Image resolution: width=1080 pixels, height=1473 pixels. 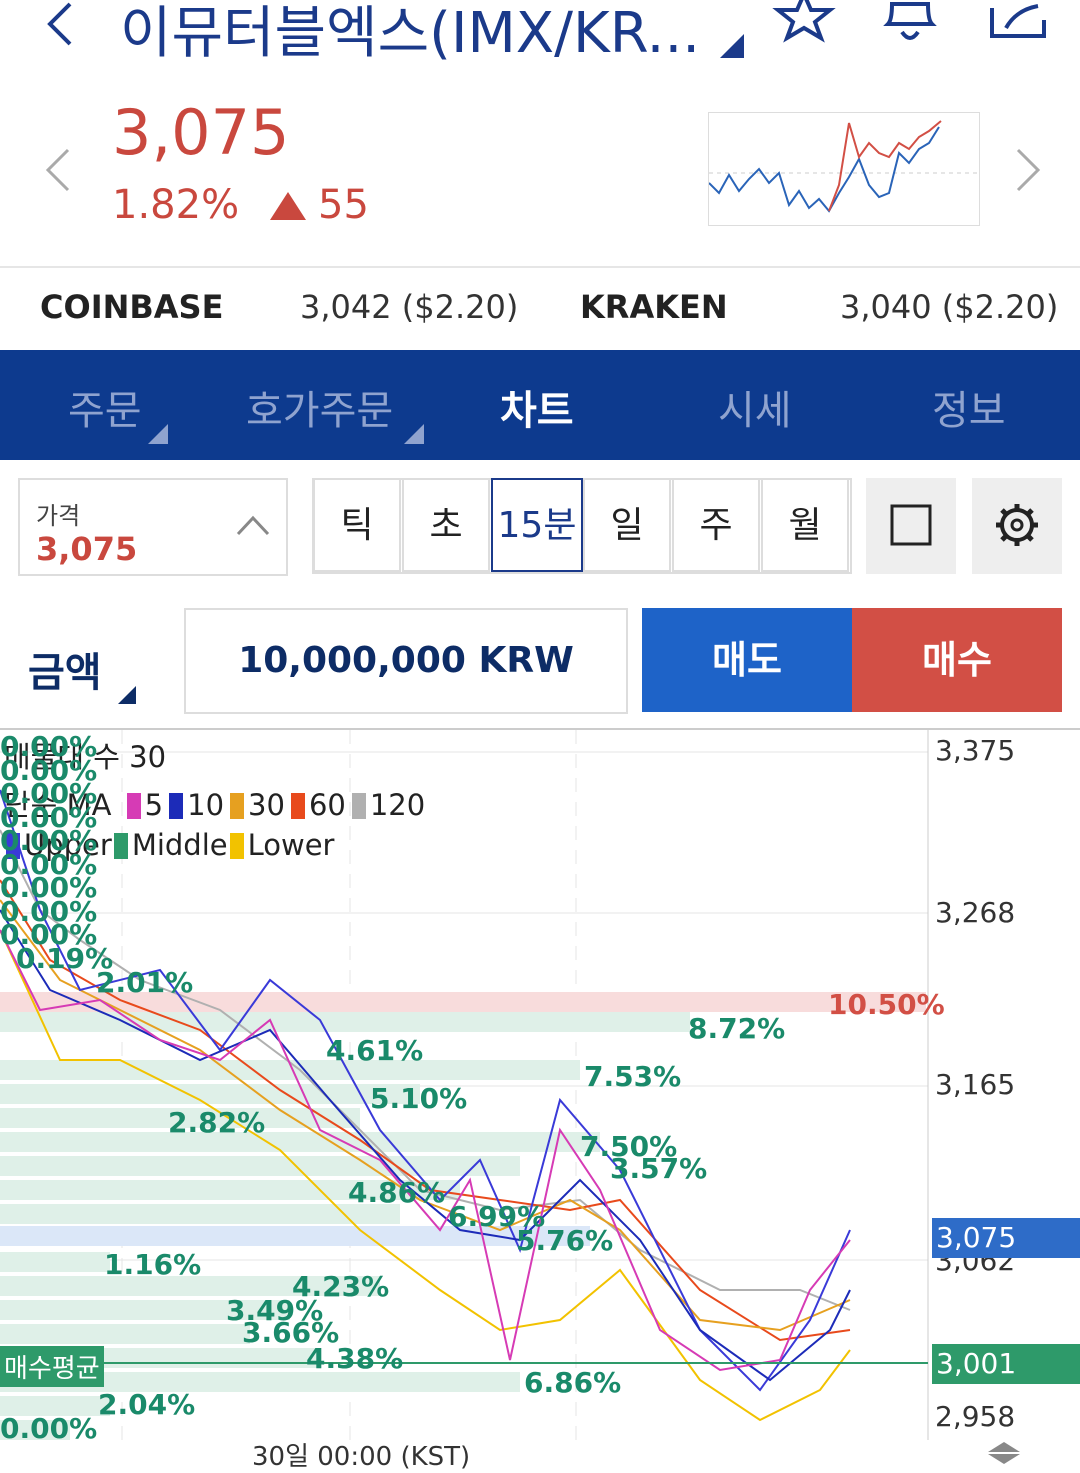 I want to click on alert-button, so click(x=910, y=24).